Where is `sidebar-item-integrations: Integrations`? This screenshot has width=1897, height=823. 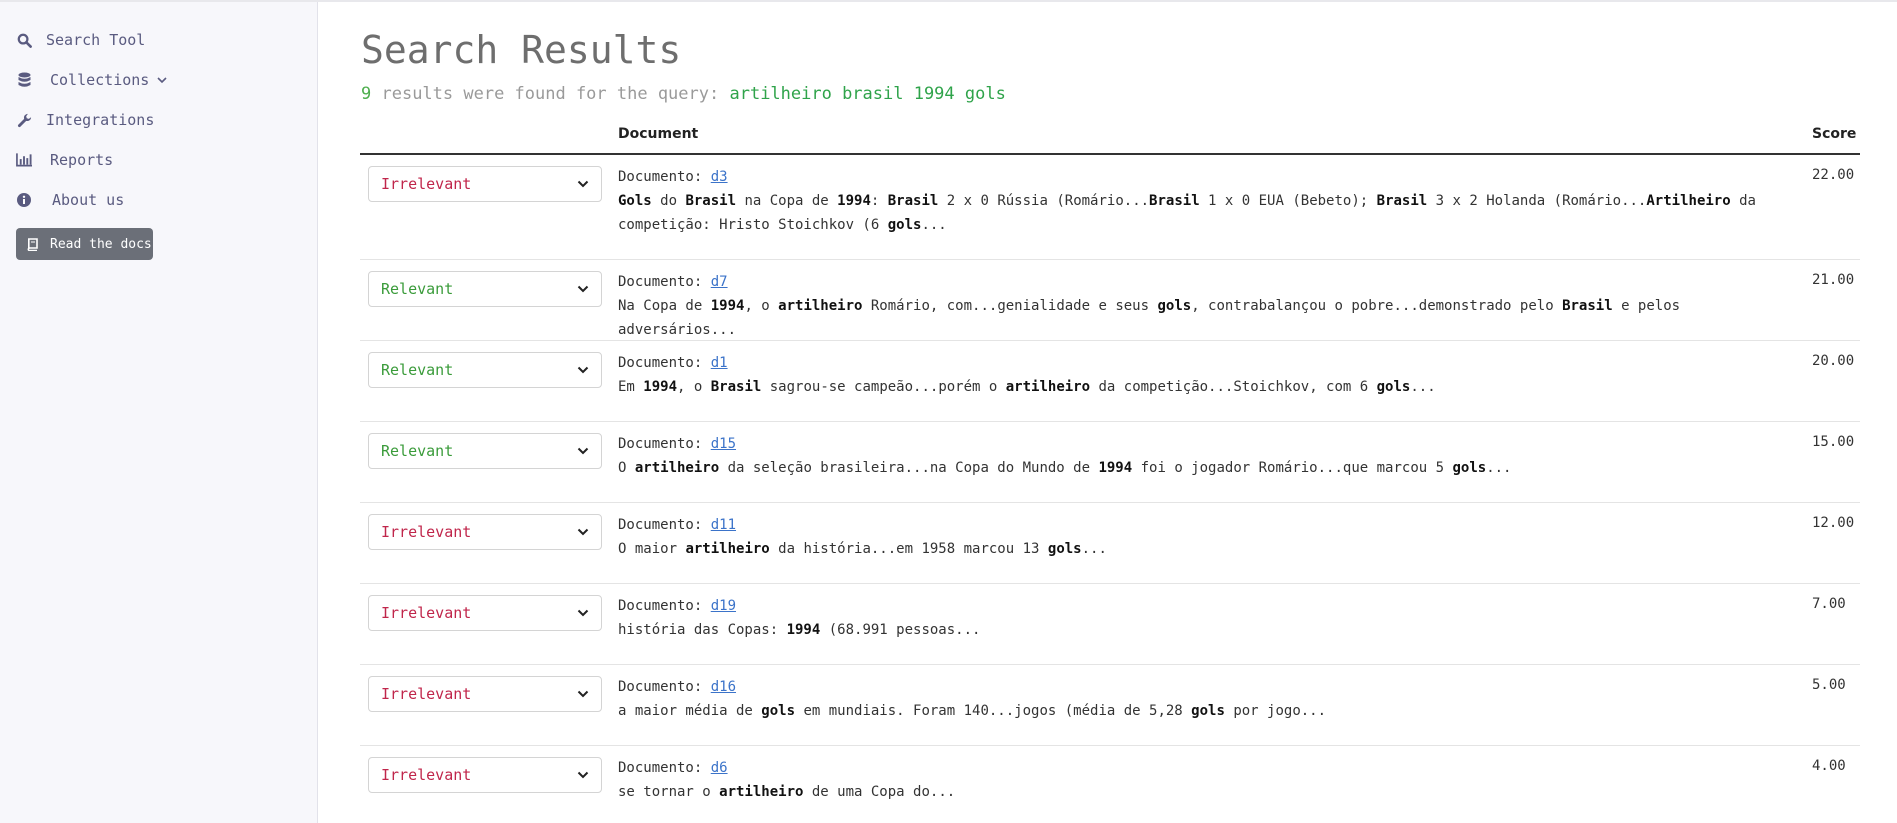
sidebar-item-integrations: Integrations is located at coordinates (85, 120).